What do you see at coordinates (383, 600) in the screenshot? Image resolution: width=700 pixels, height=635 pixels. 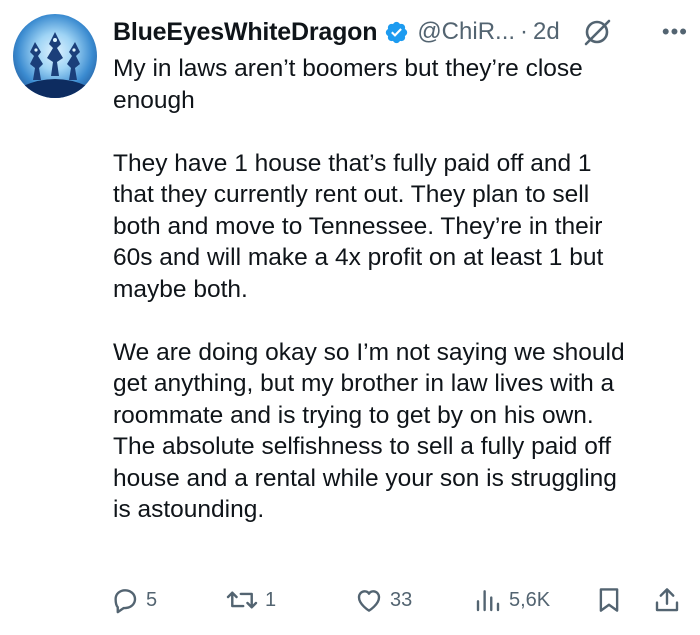 I see `like-button: 33` at bounding box center [383, 600].